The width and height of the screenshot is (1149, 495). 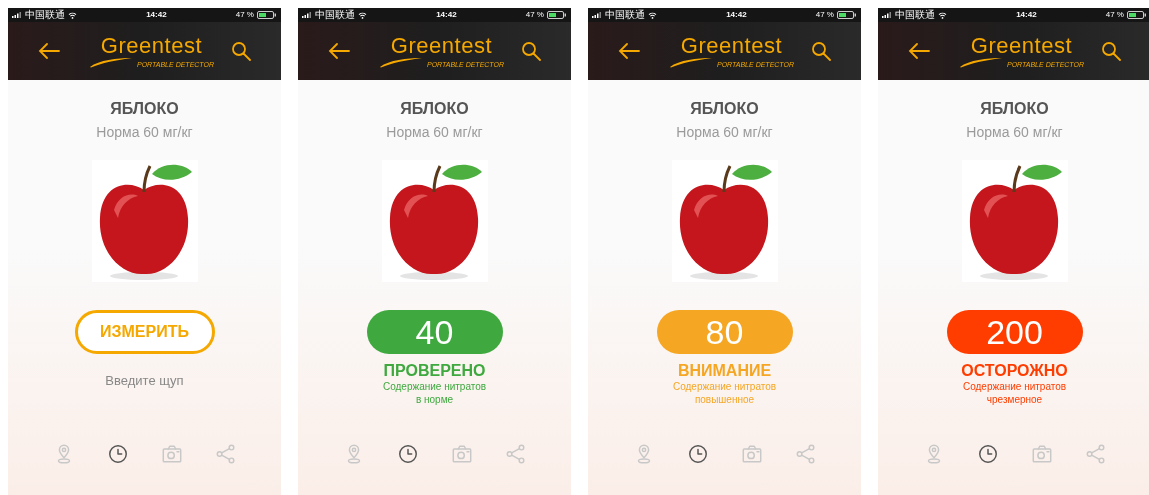 What do you see at coordinates (144, 381) in the screenshot?
I see `hint-text: Введите щуп` at bounding box center [144, 381].